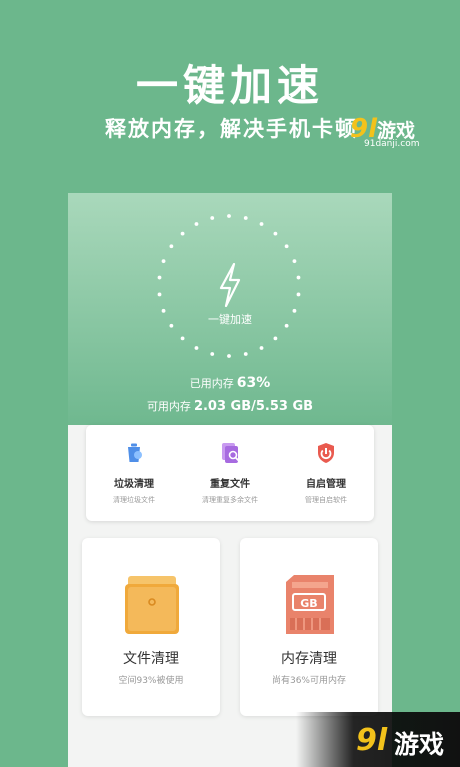  What do you see at coordinates (134, 473) in the screenshot?
I see `tool-junk-clean: 垃圾清理 清理垃圾文件` at bounding box center [134, 473].